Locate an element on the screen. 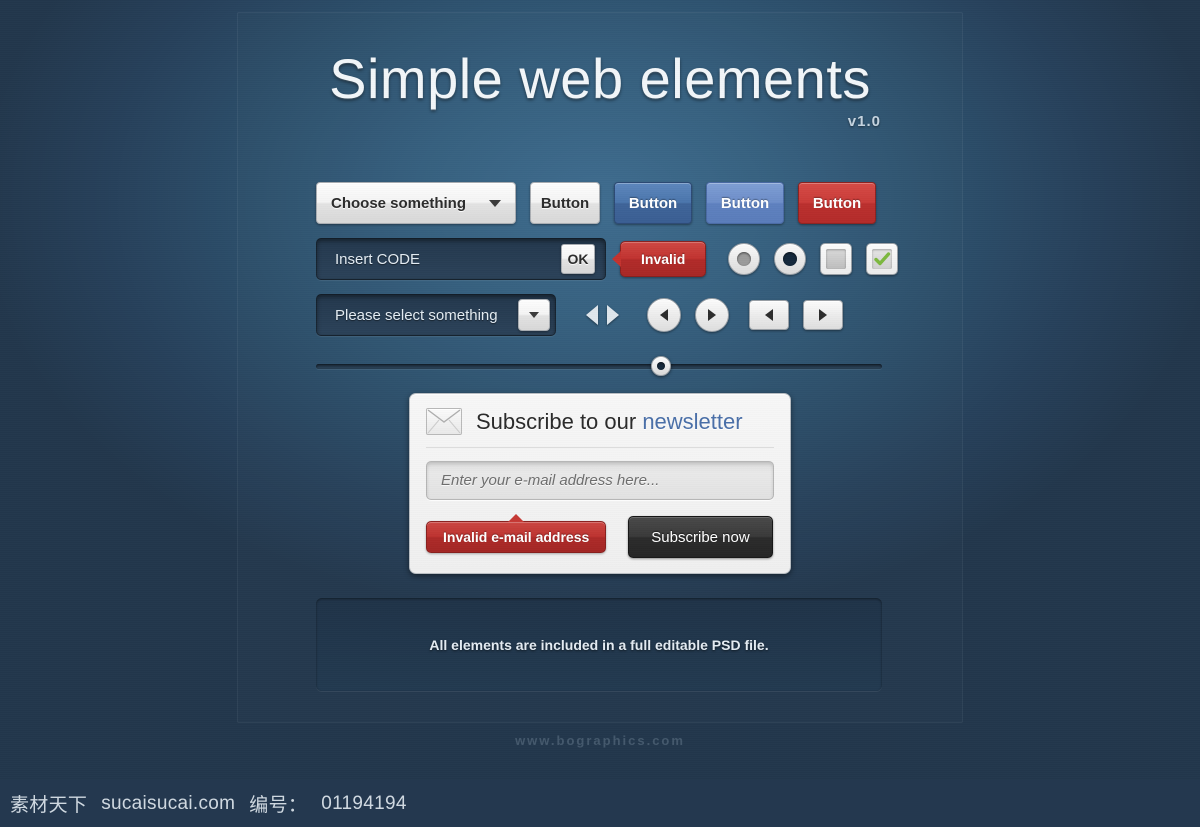  code-input-value: Insert CODE is located at coordinates (378, 259).